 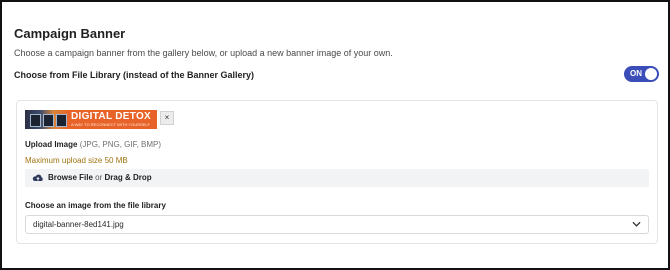 I want to click on browse-file-link: Browse File, so click(x=70, y=177).